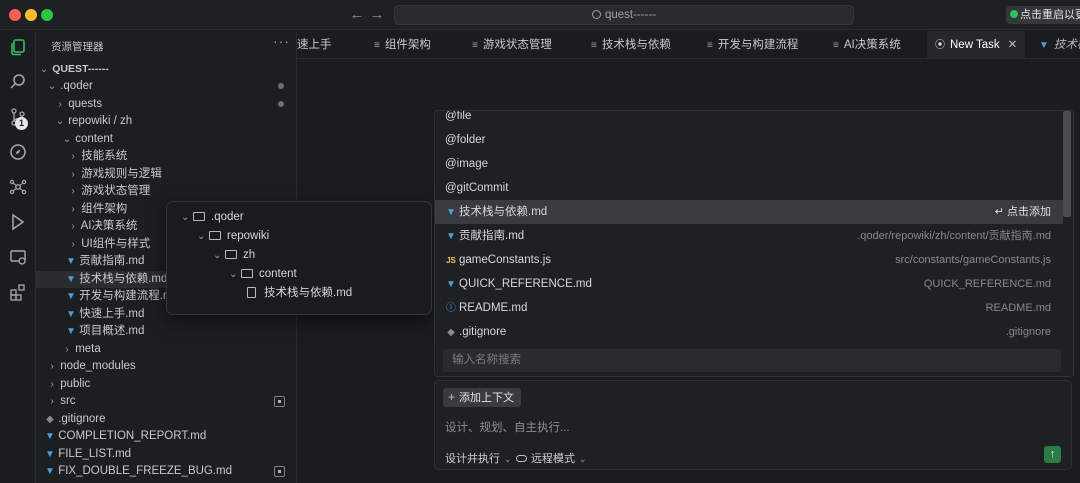 The width and height of the screenshot is (1080, 483). I want to click on mention-option-file: ◆ .gitignore .gitignore, so click(749, 332).